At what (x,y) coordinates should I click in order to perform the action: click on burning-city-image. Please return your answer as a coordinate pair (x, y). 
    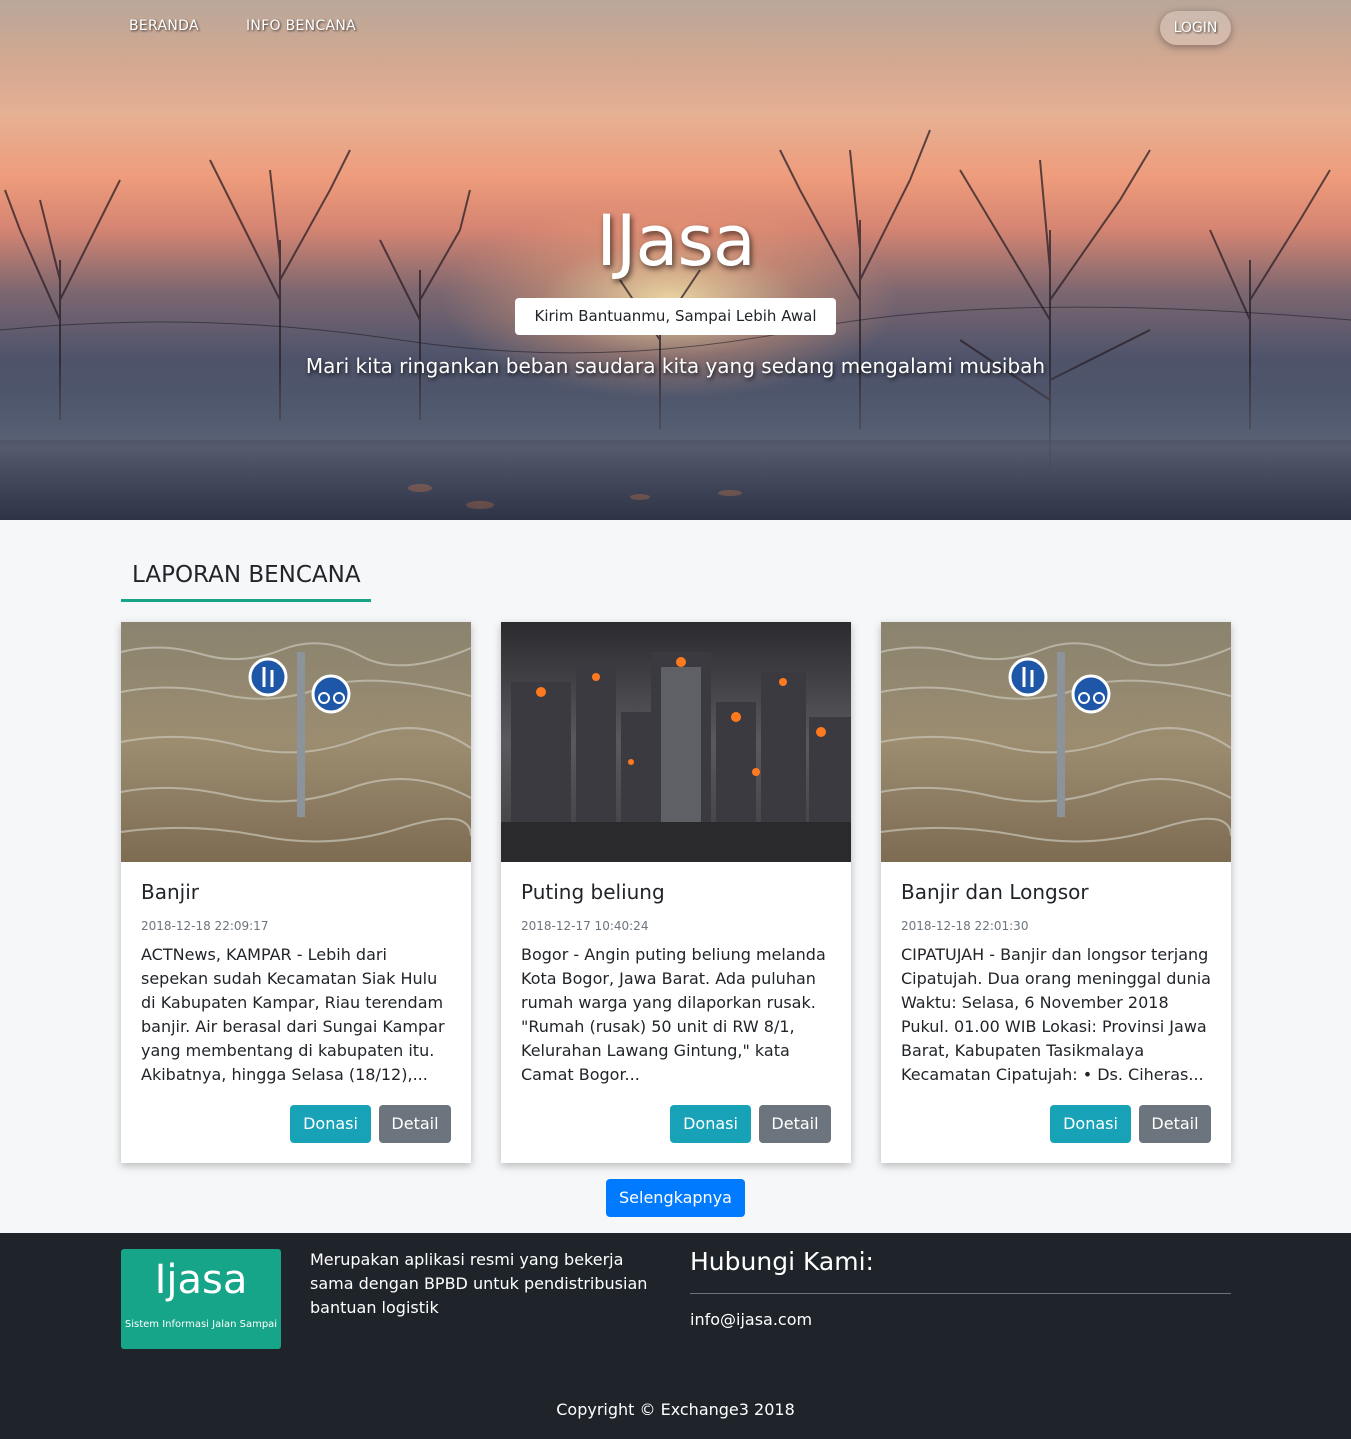
    Looking at the image, I should click on (676, 742).